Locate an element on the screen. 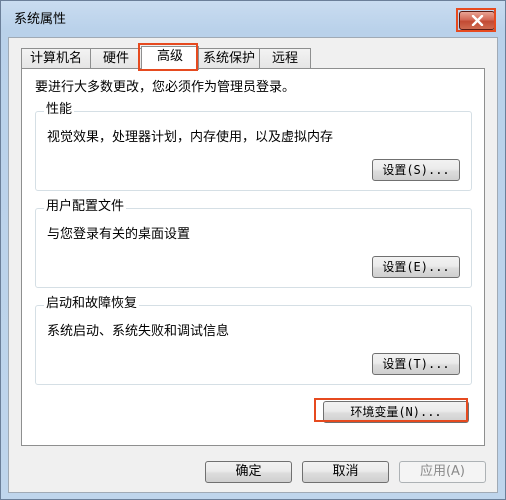 This screenshot has width=506, height=500. close-button-highlight is located at coordinates (476, 20).